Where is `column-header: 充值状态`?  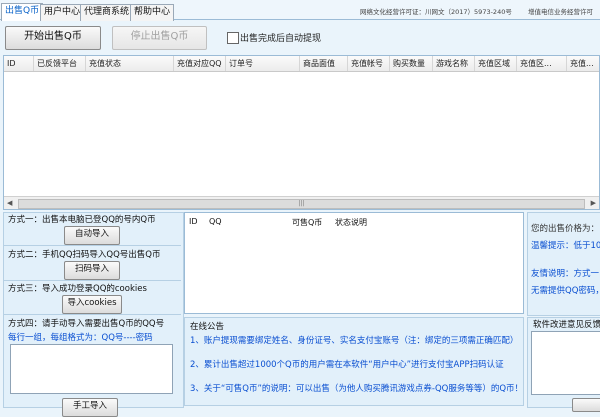 column-header: 充值状态 is located at coordinates (130, 63).